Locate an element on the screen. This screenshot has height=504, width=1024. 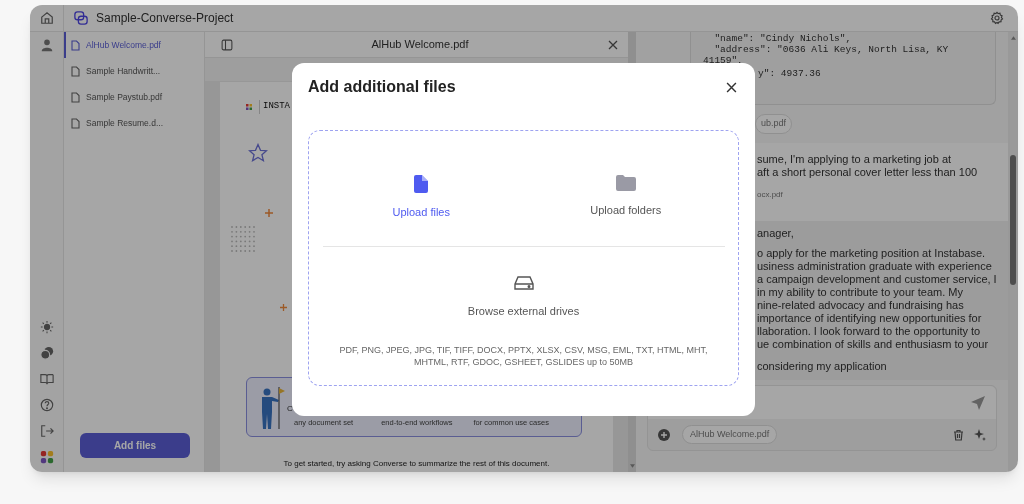
dialog-title: Add additional files is located at coordinates (382, 87).